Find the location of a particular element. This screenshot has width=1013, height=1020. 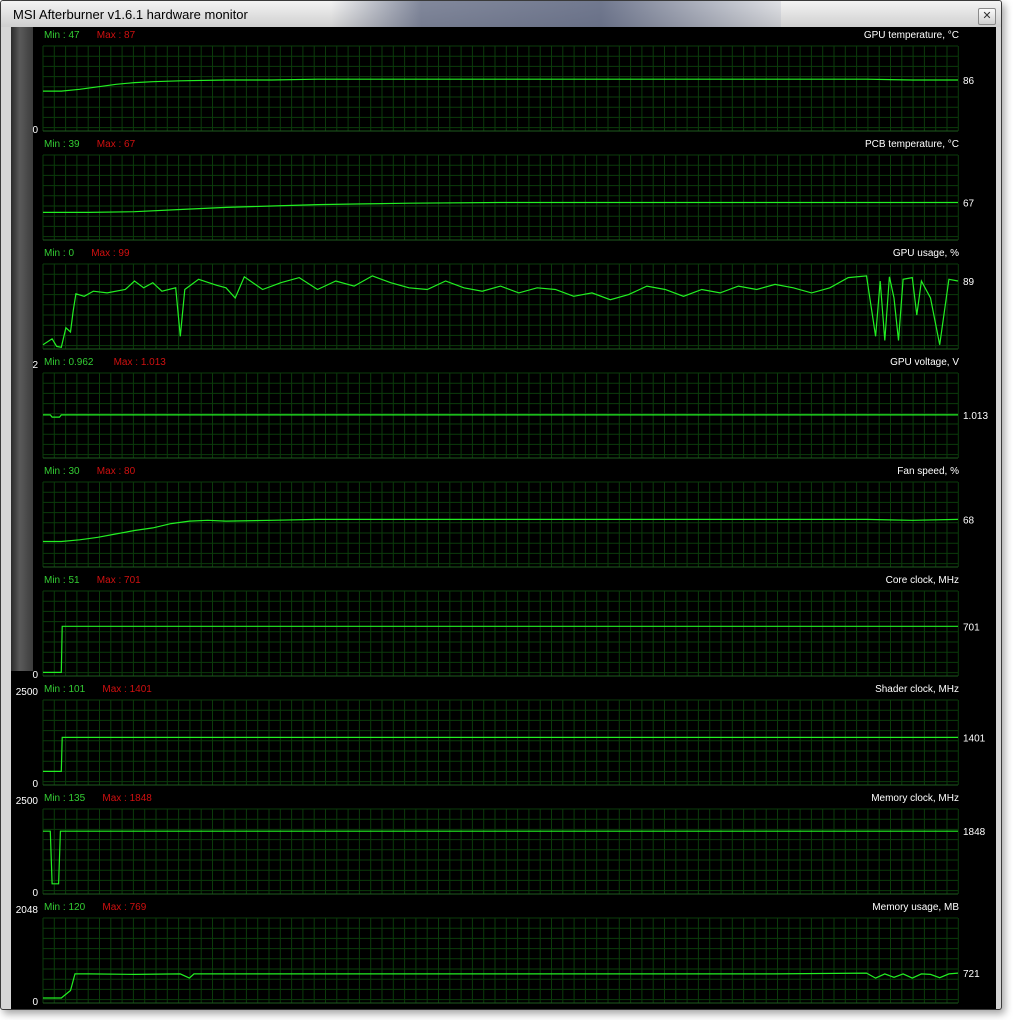

graph-title: Memory clock, MHz is located at coordinates (915, 798).